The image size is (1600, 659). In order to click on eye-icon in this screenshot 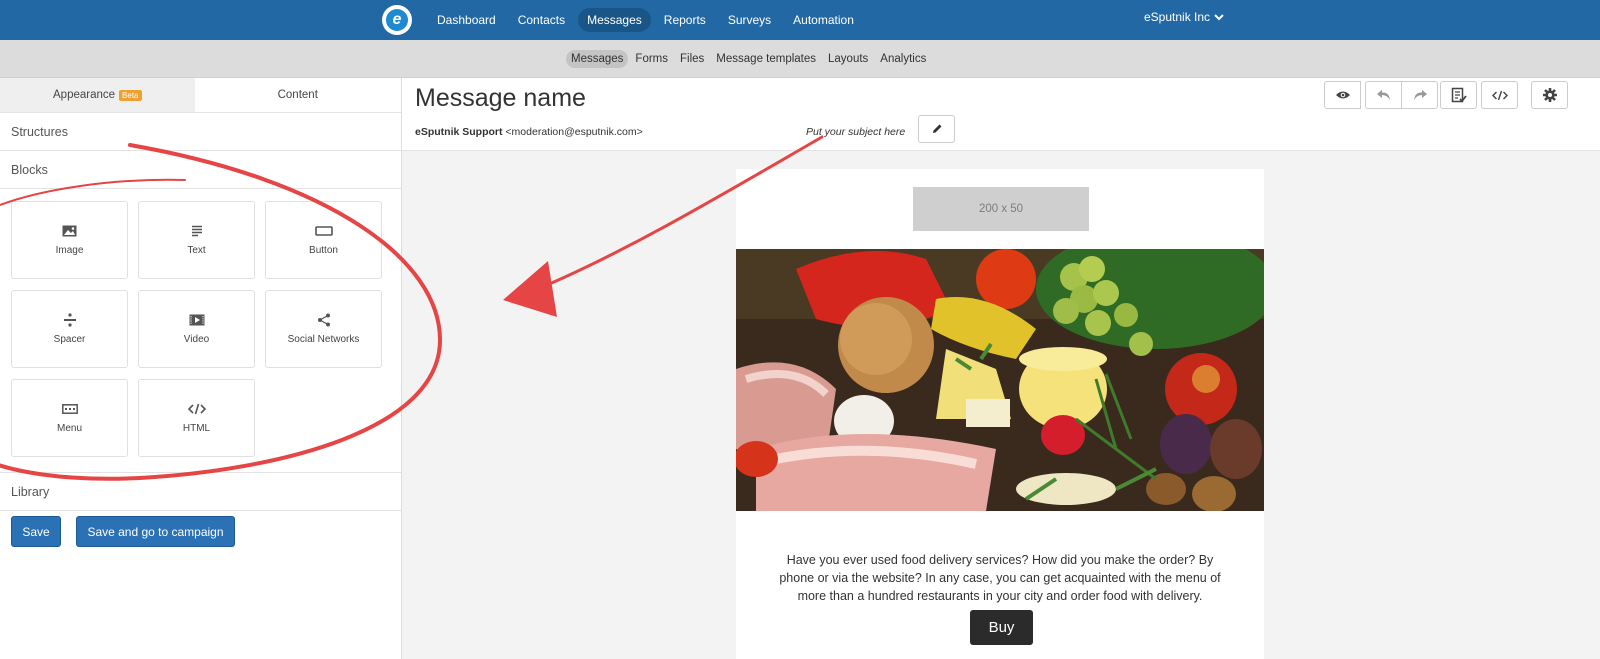, I will do `click(1342, 95)`.